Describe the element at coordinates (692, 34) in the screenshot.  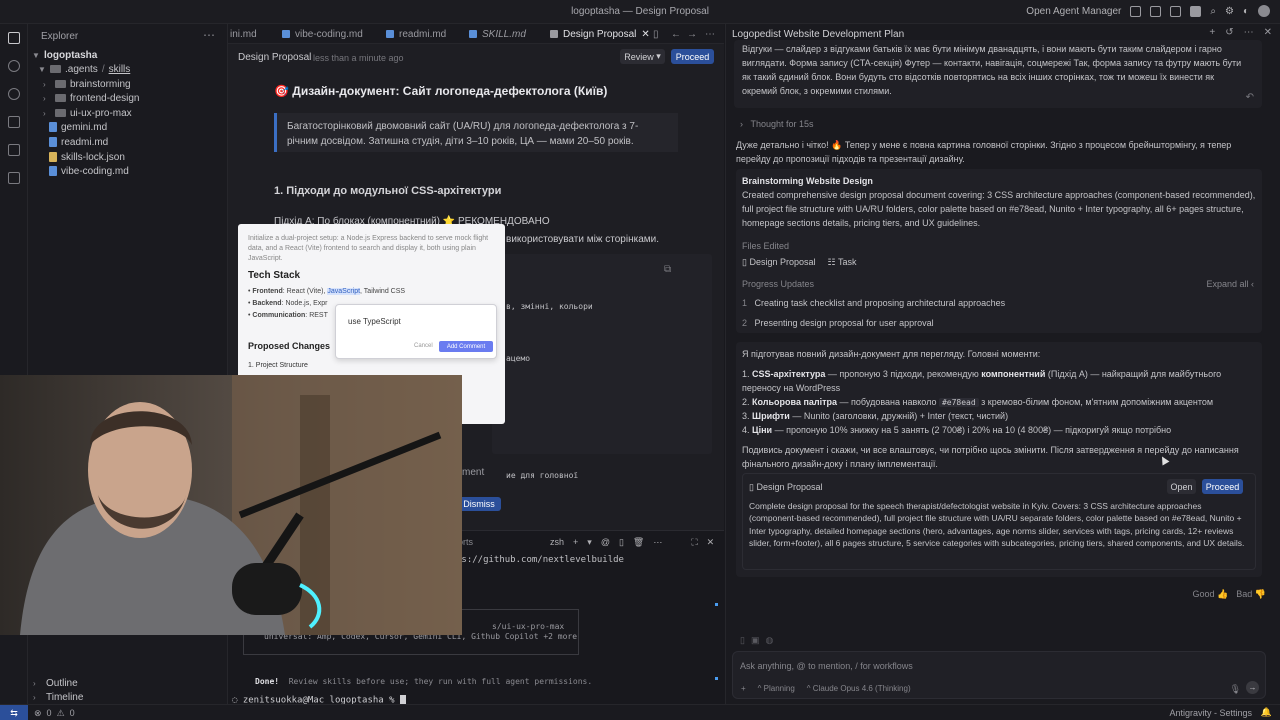
I see `forward-arrow-icon: →` at that location.